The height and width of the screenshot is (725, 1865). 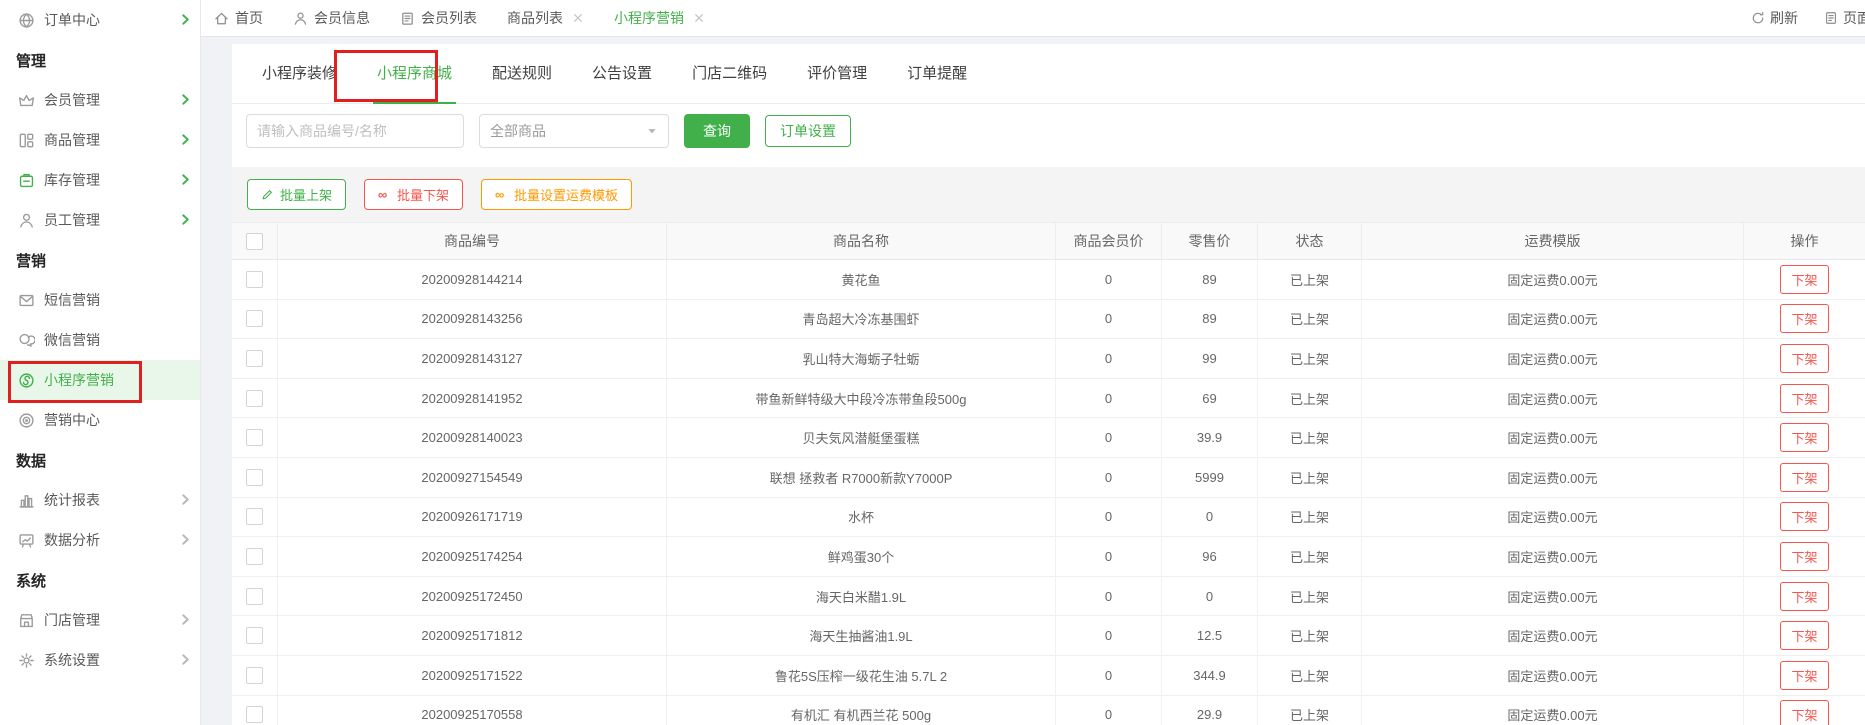 I want to click on sidebar-item: 商品管理, so click(x=100, y=140).